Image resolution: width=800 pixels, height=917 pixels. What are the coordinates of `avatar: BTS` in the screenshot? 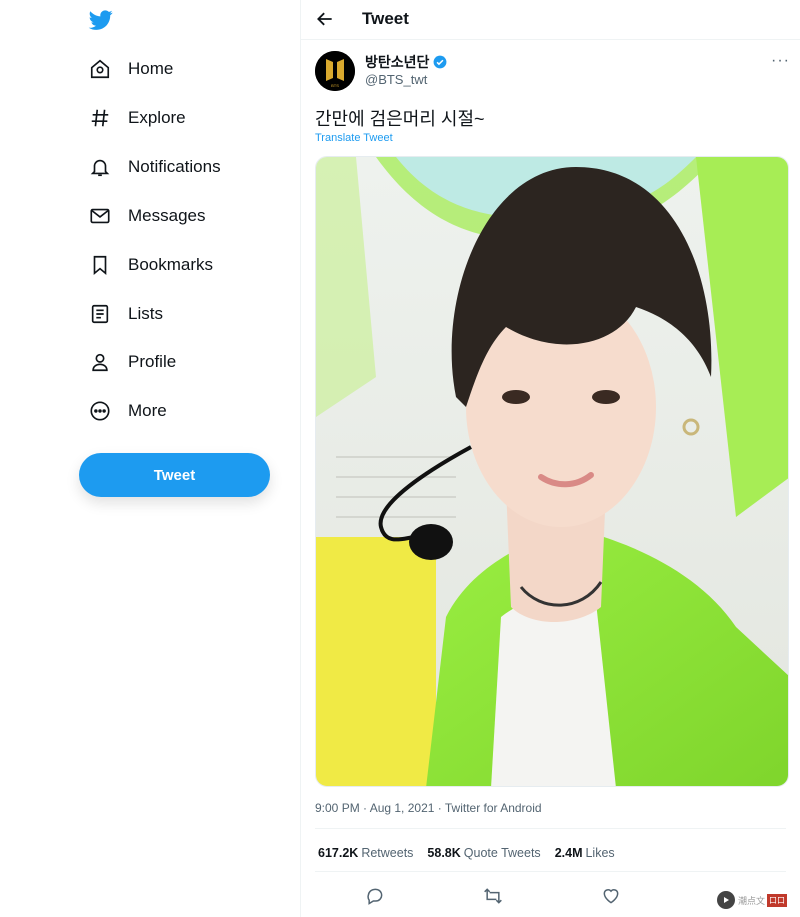 It's located at (335, 71).